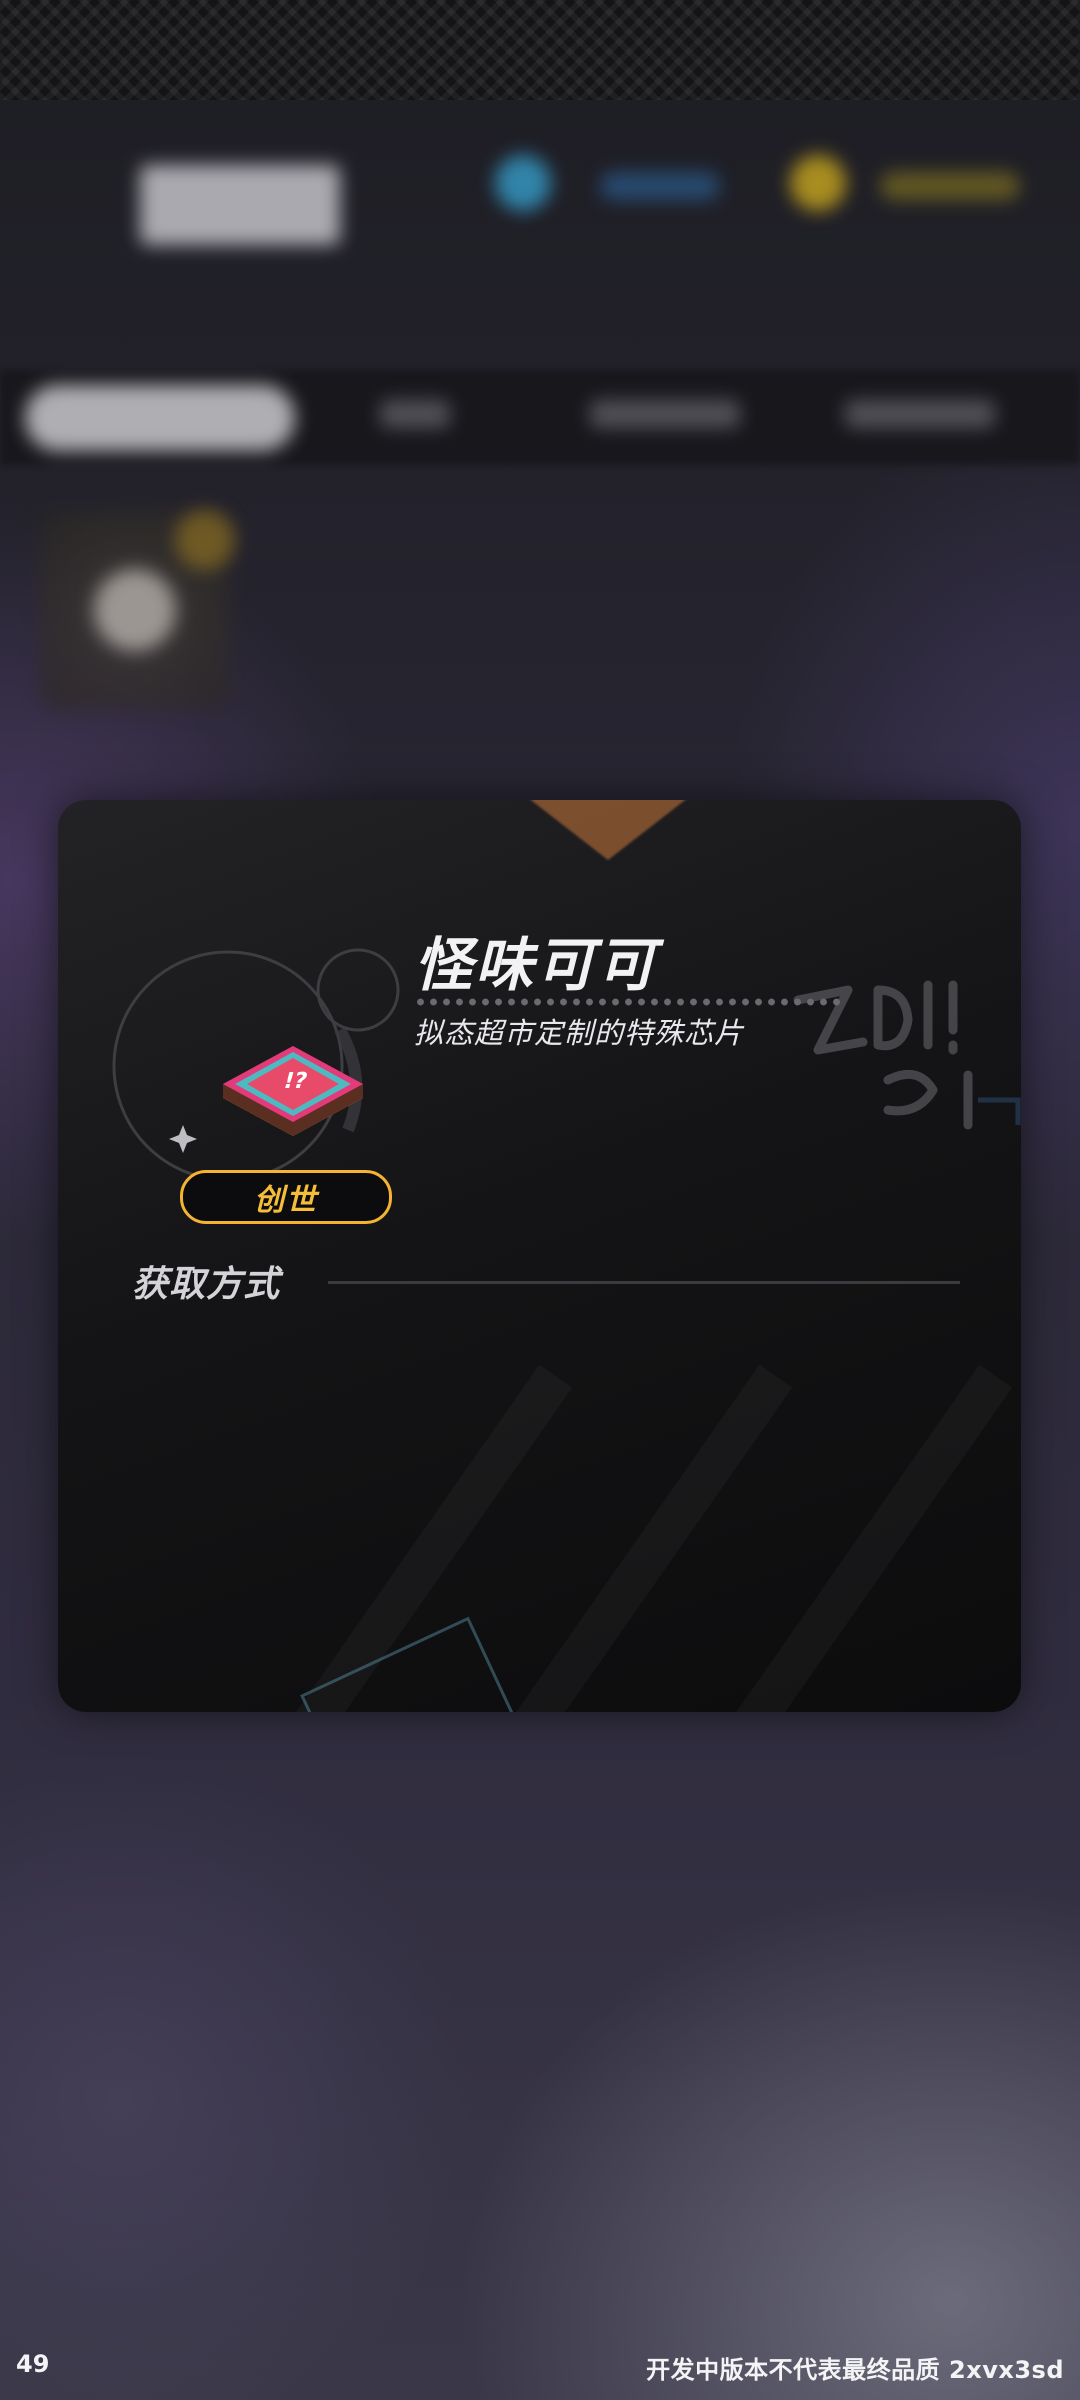 This screenshot has width=1080, height=2400. I want to click on acquire-method-heading: 获取方式, so click(206, 1284).